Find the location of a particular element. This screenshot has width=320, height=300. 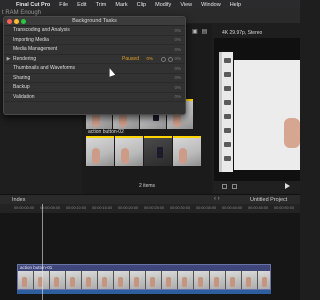

window-title: Background Tasks is located at coordinates (94, 21).